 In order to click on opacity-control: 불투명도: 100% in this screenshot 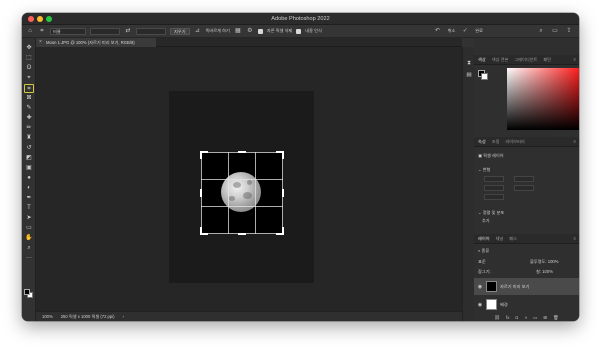, I will do `click(544, 262)`.